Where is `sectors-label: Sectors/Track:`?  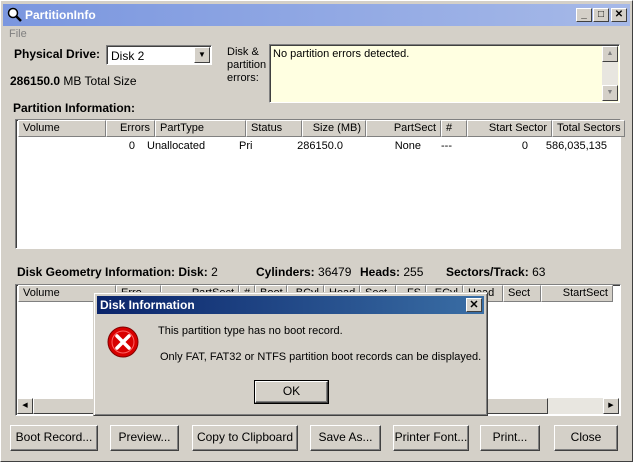
sectors-label: Sectors/Track: is located at coordinates (487, 272).